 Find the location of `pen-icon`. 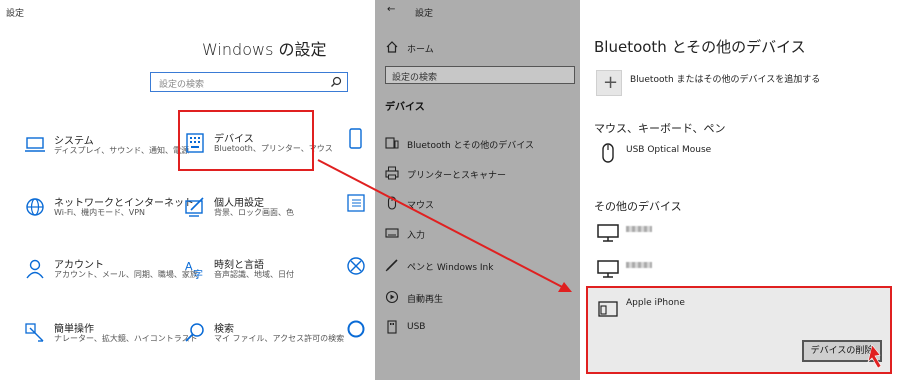

pen-icon is located at coordinates (391, 265).